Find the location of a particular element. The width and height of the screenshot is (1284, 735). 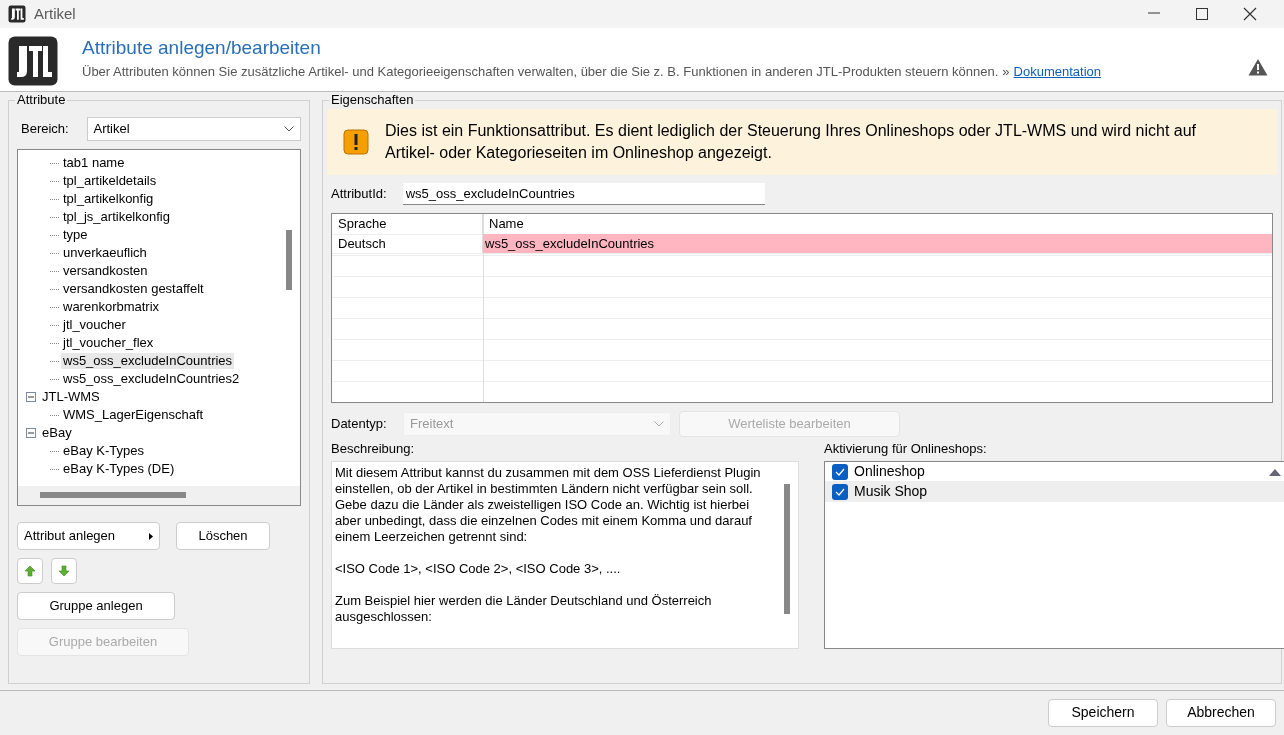

arrow-up-icon is located at coordinates (30, 571).